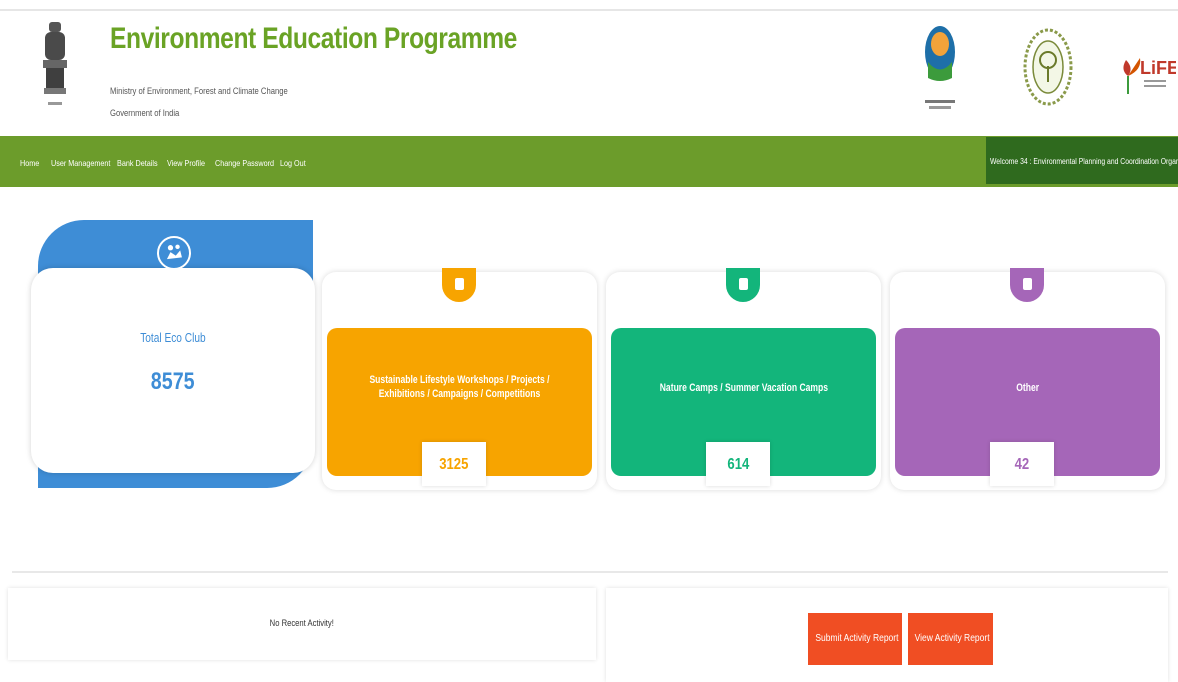 The image size is (1178, 682). What do you see at coordinates (313, 38) in the screenshot?
I see `site-title: Environment Education Programme` at bounding box center [313, 38].